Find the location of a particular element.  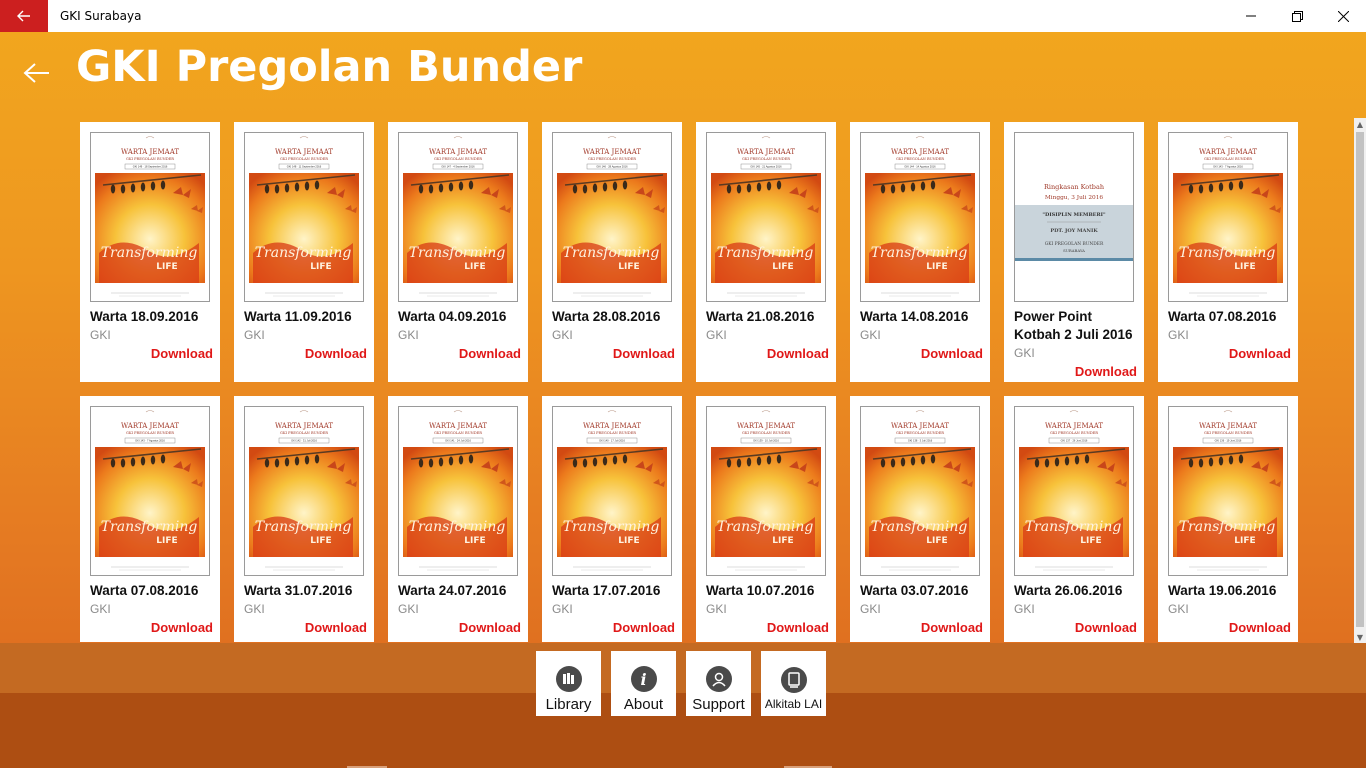

scrollbar-thumb is located at coordinates (1360, 379).